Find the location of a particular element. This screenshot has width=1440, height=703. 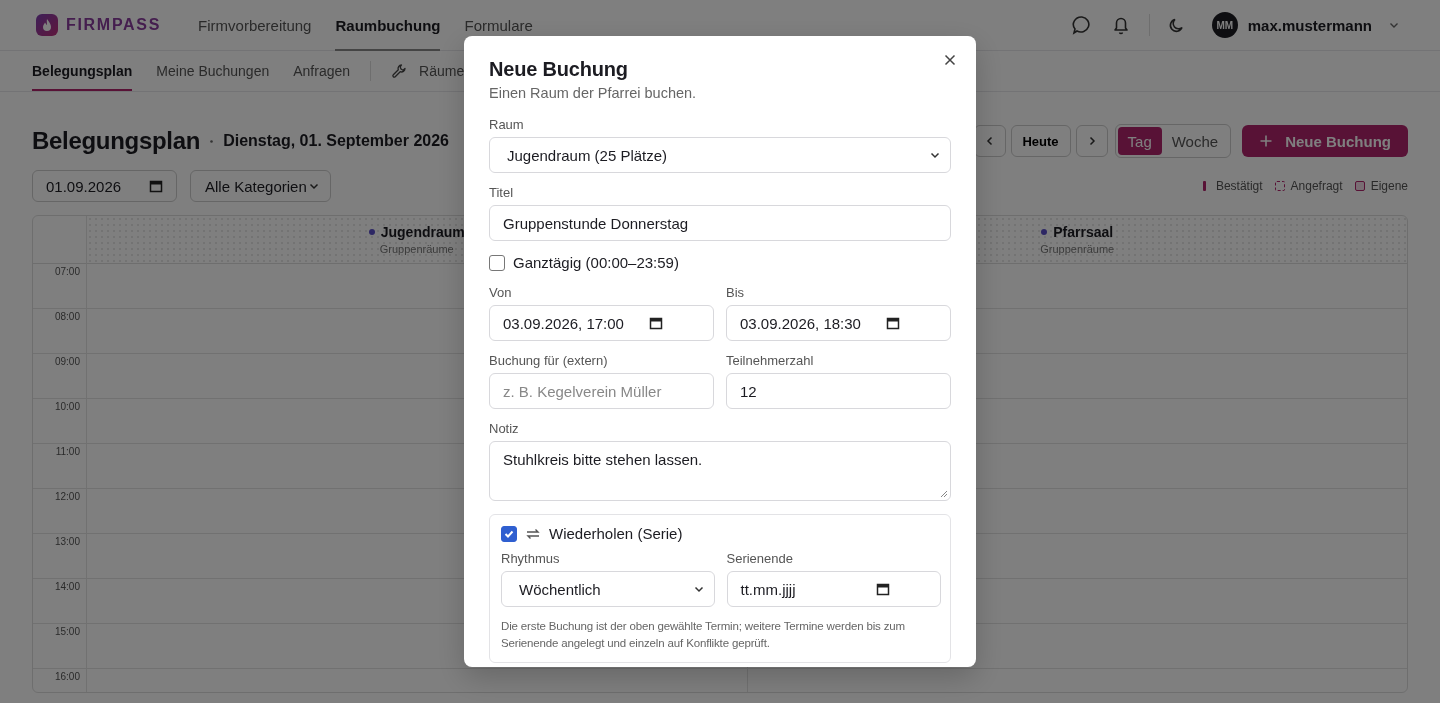

time-label: 10:00 is located at coordinates (67, 406).